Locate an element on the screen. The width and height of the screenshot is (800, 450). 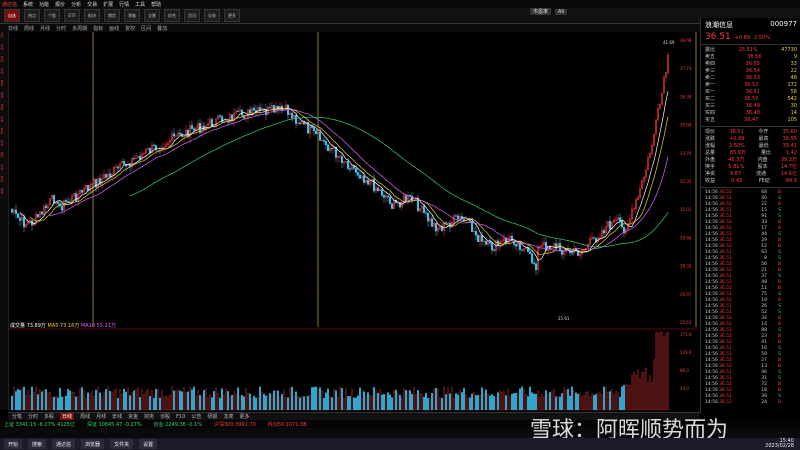
taskbar-item-4: 文件夹 is located at coordinates (122, 444).